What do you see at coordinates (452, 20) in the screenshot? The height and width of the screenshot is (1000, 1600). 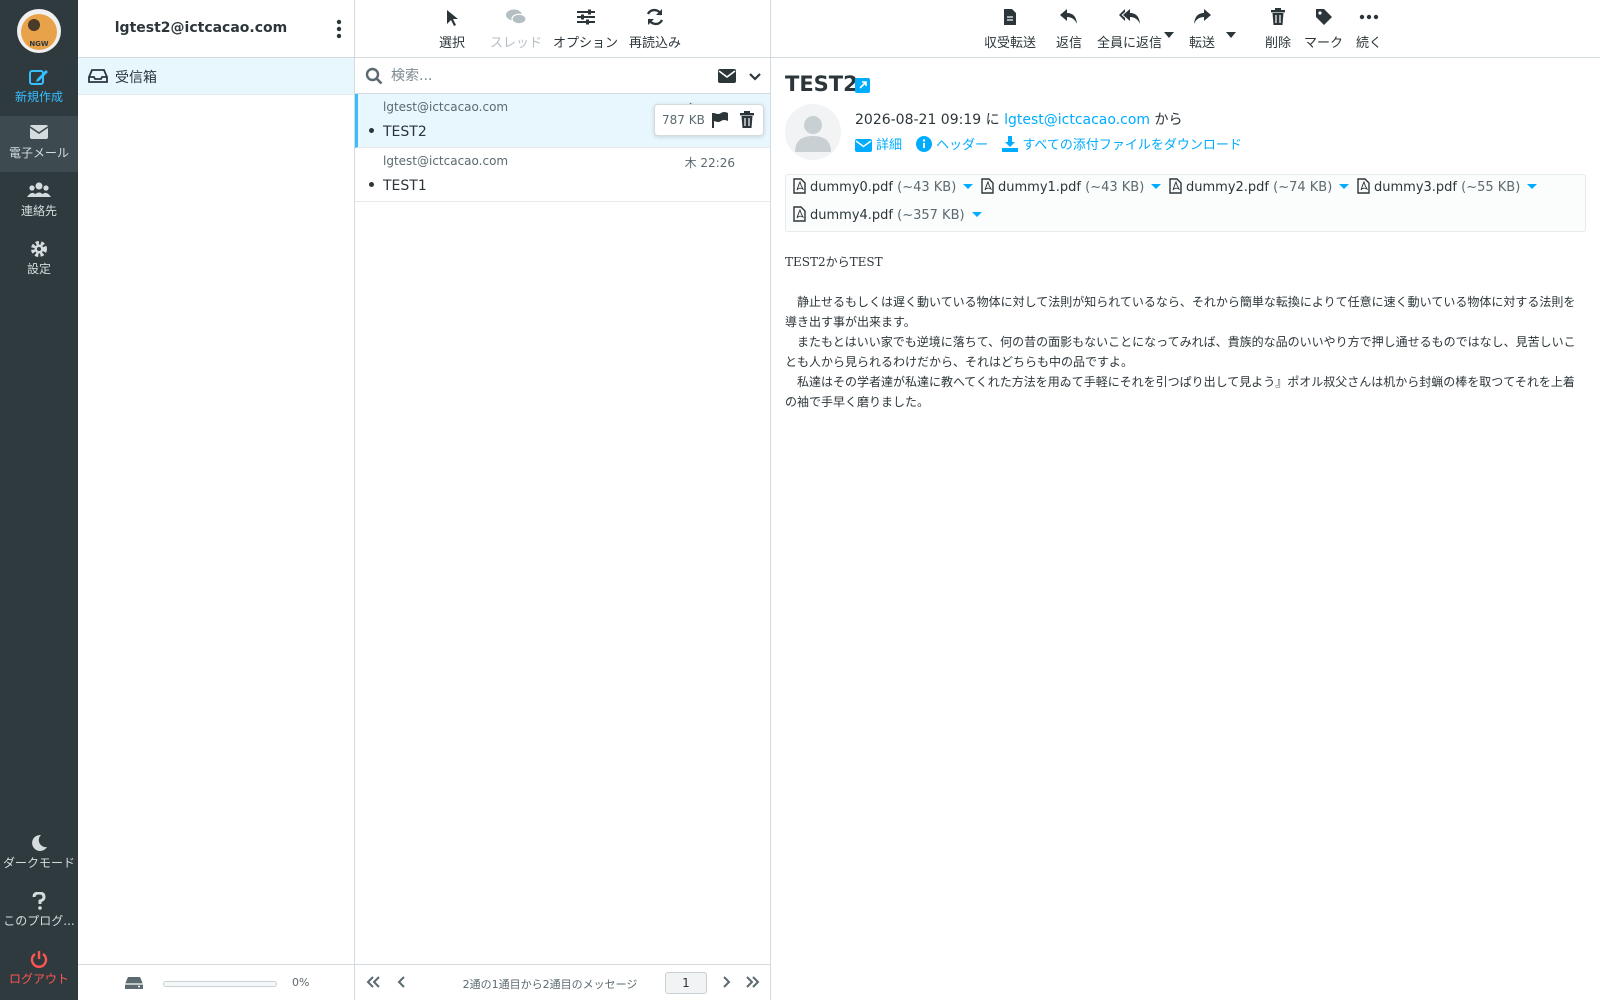 I see `pointer-icon` at bounding box center [452, 20].